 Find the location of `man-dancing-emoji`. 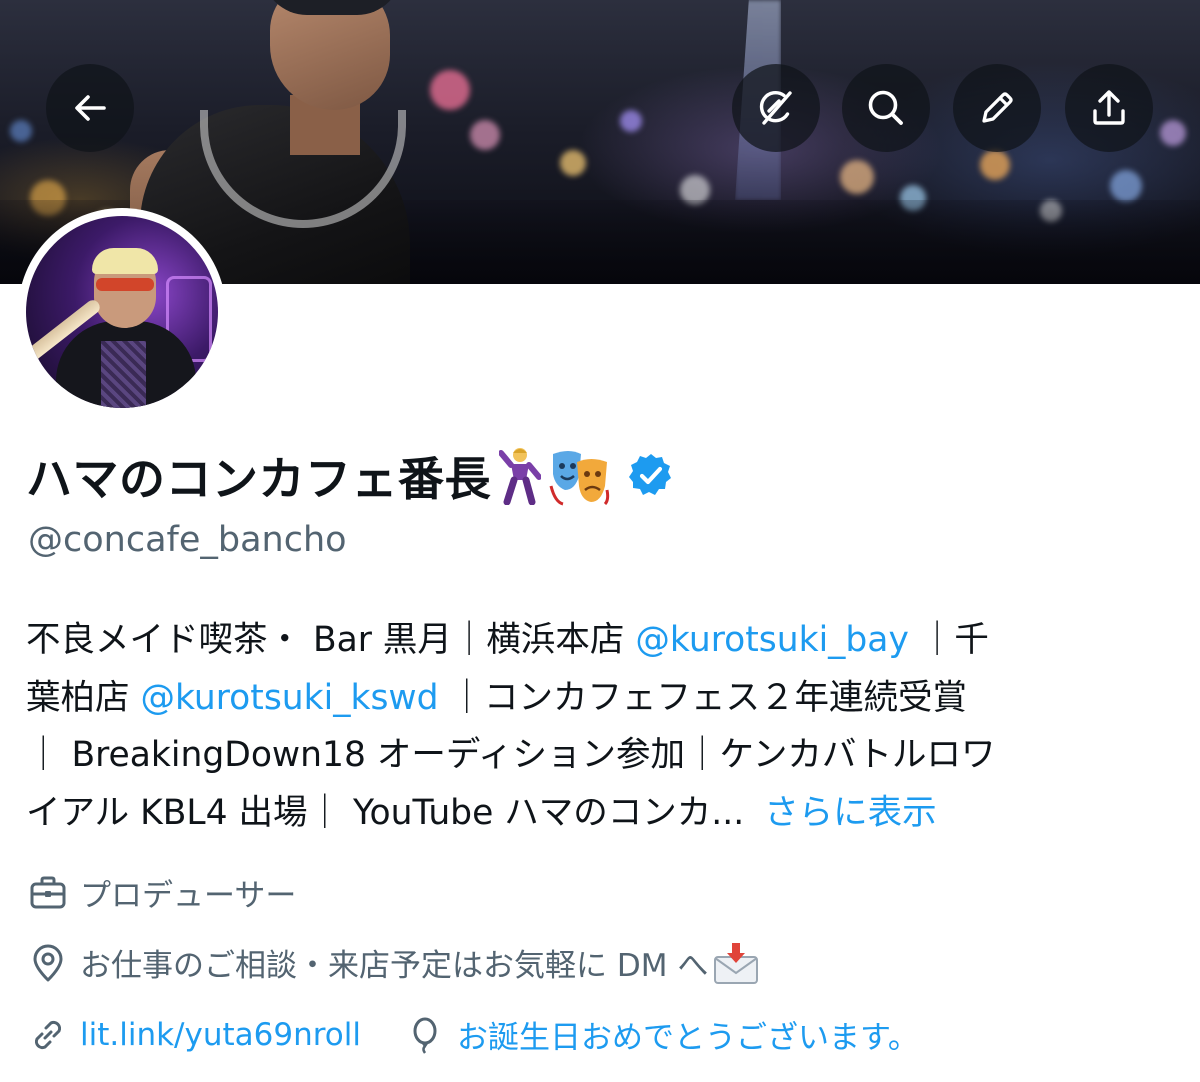

man-dancing-emoji is located at coordinates (520, 476).